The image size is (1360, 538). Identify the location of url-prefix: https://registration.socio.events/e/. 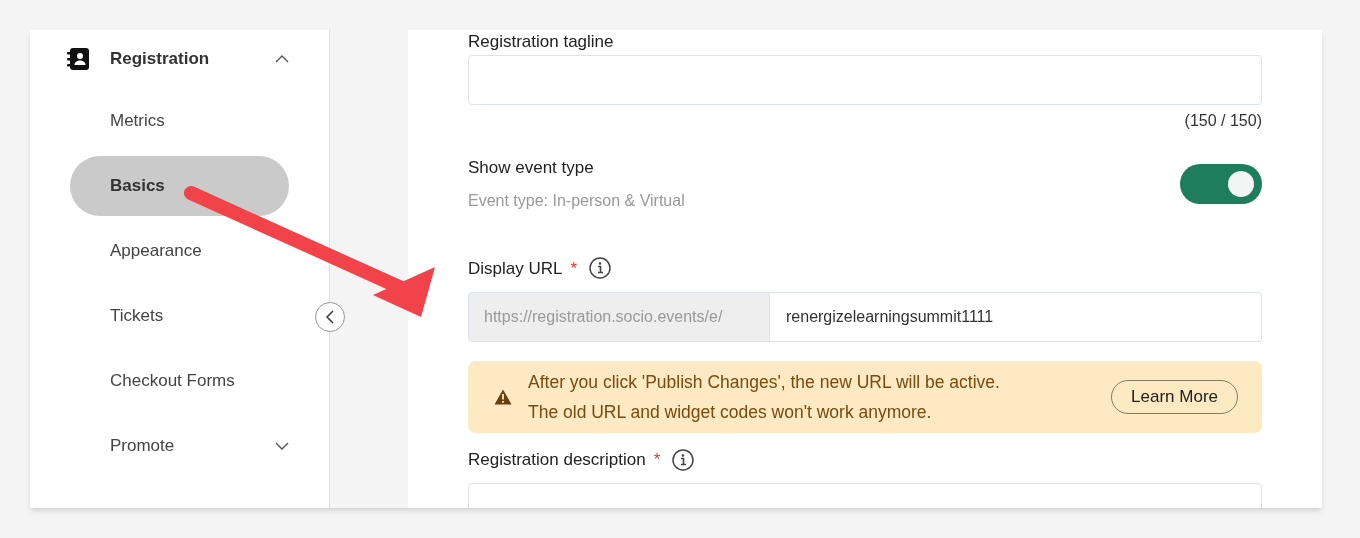
(619, 317).